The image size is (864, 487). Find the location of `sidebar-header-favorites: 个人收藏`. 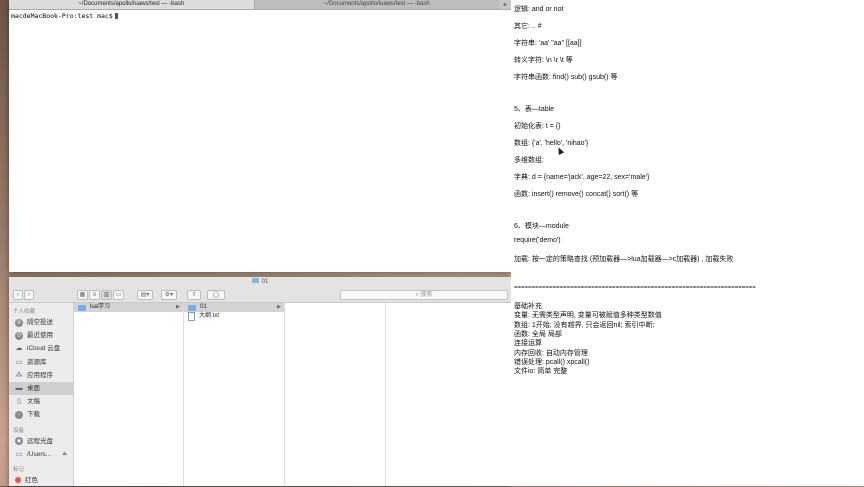

sidebar-header-favorites: 个人收藏 is located at coordinates (24, 312).